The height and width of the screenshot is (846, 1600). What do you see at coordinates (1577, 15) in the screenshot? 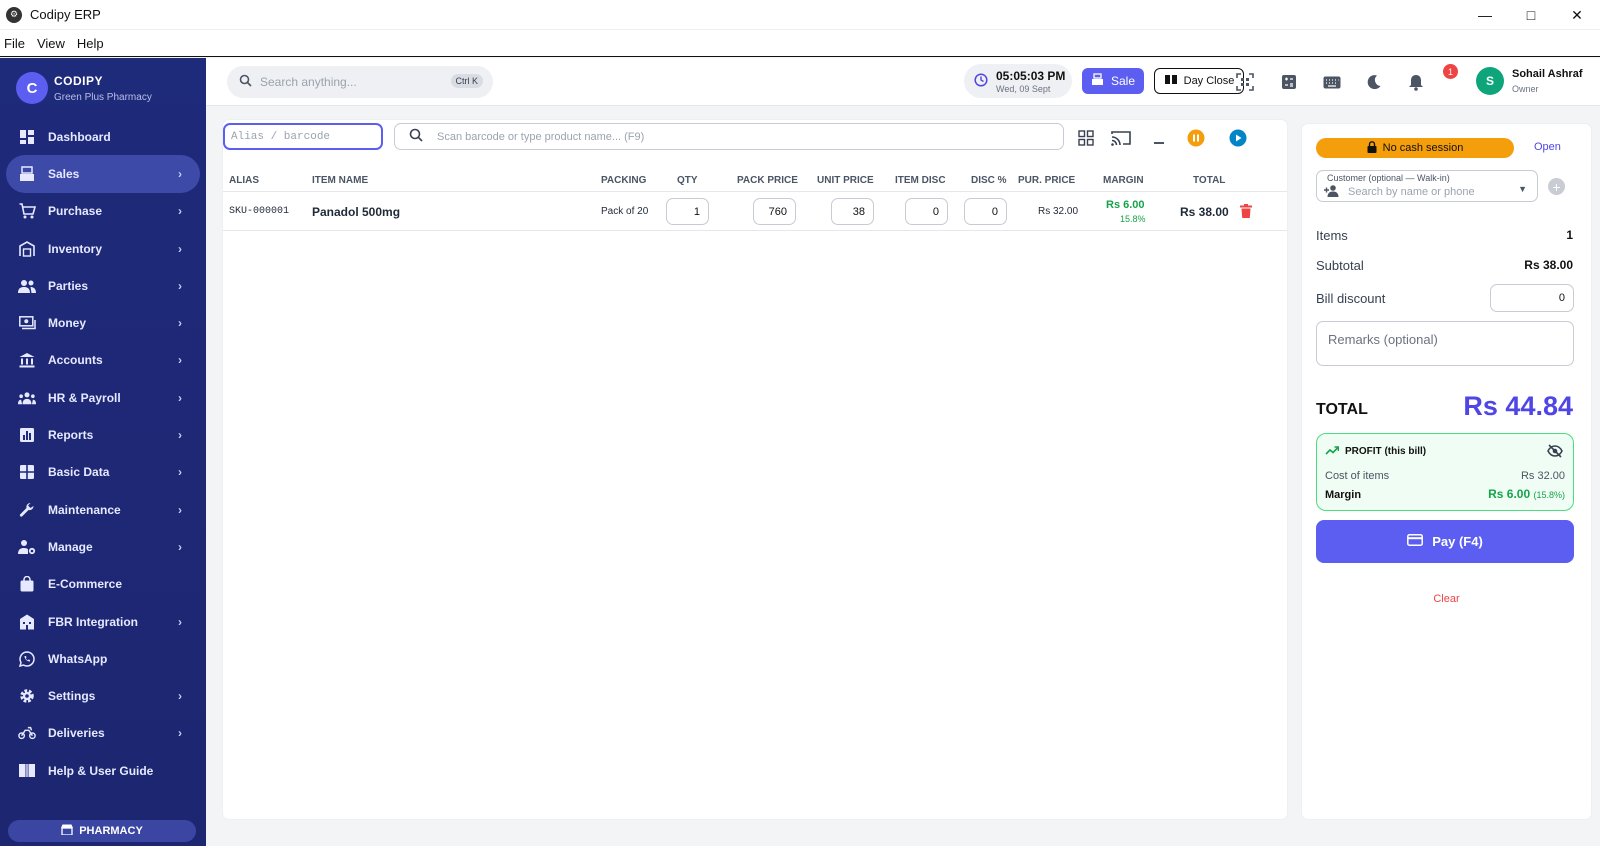
I see `close-icon: ✕` at bounding box center [1577, 15].